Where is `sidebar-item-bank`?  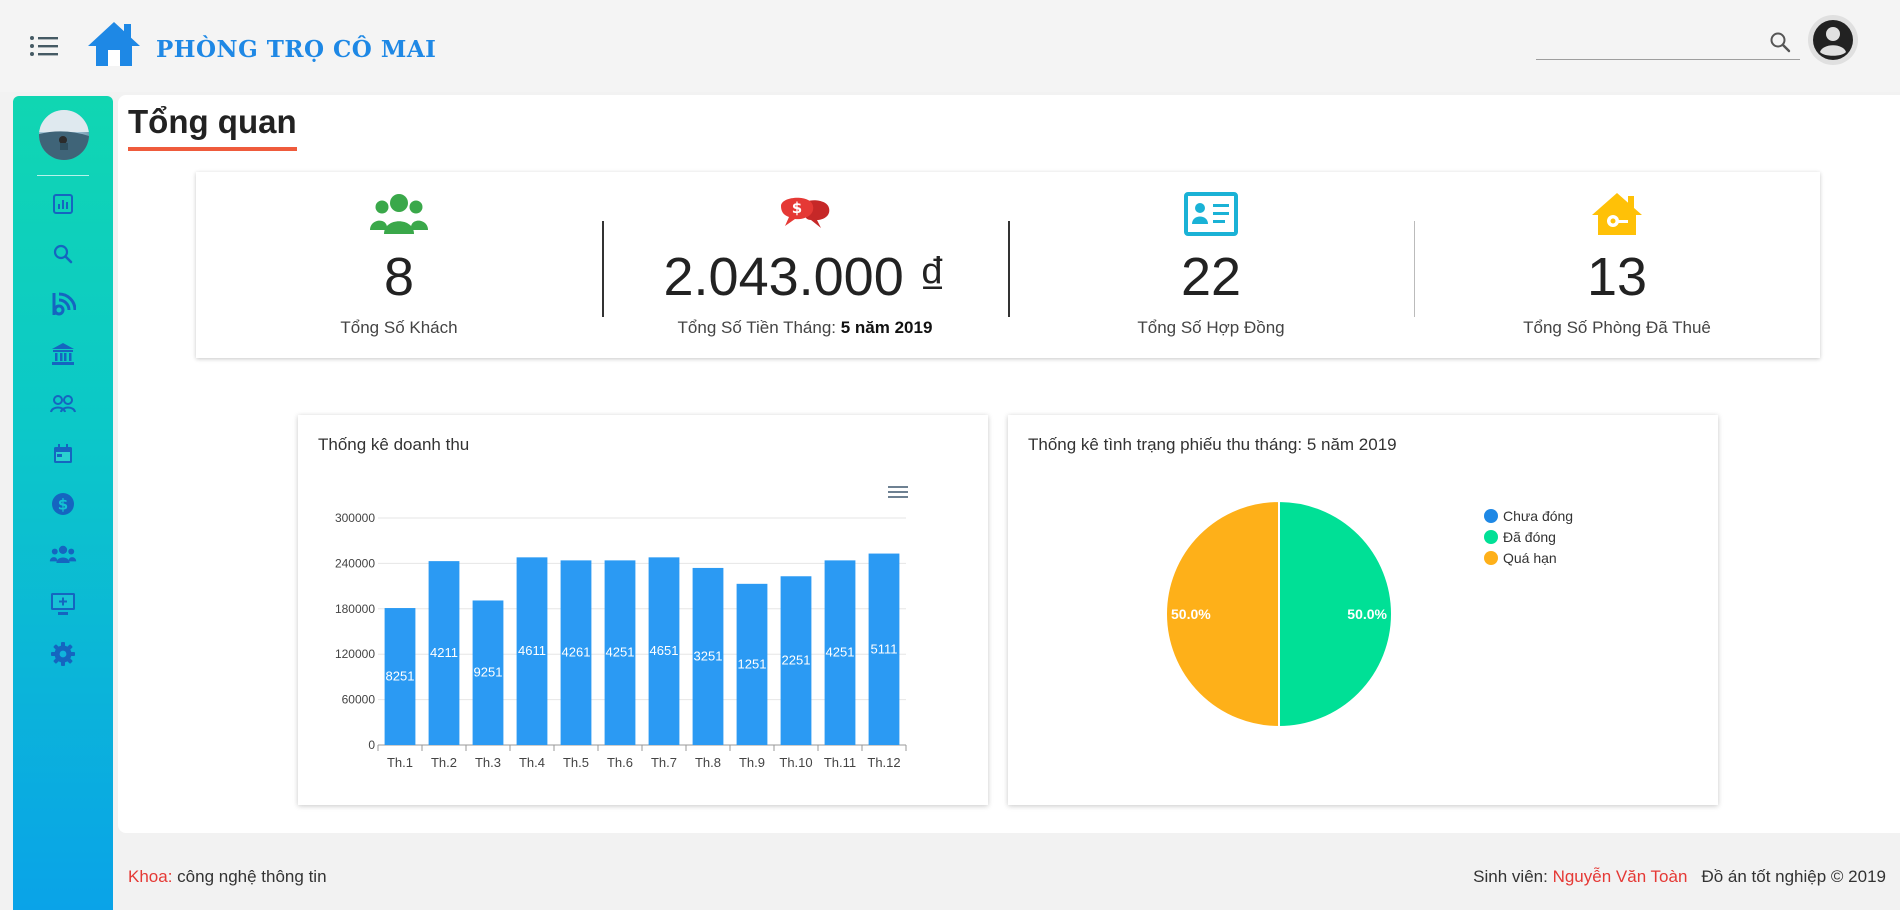 sidebar-item-bank is located at coordinates (63, 354).